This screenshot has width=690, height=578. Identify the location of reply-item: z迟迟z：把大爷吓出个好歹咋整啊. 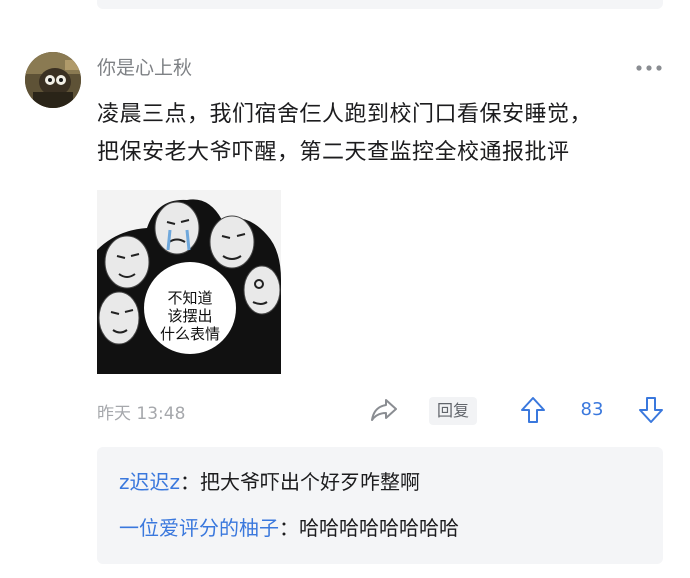
(269, 482).